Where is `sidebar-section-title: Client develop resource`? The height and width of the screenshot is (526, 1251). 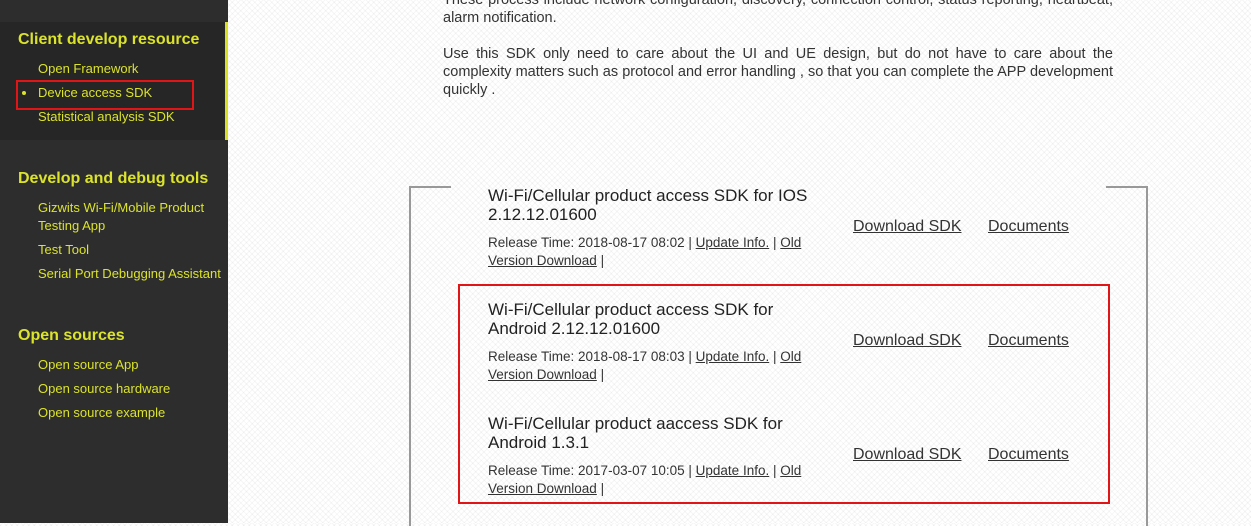 sidebar-section-title: Client develop resource is located at coordinates (109, 39).